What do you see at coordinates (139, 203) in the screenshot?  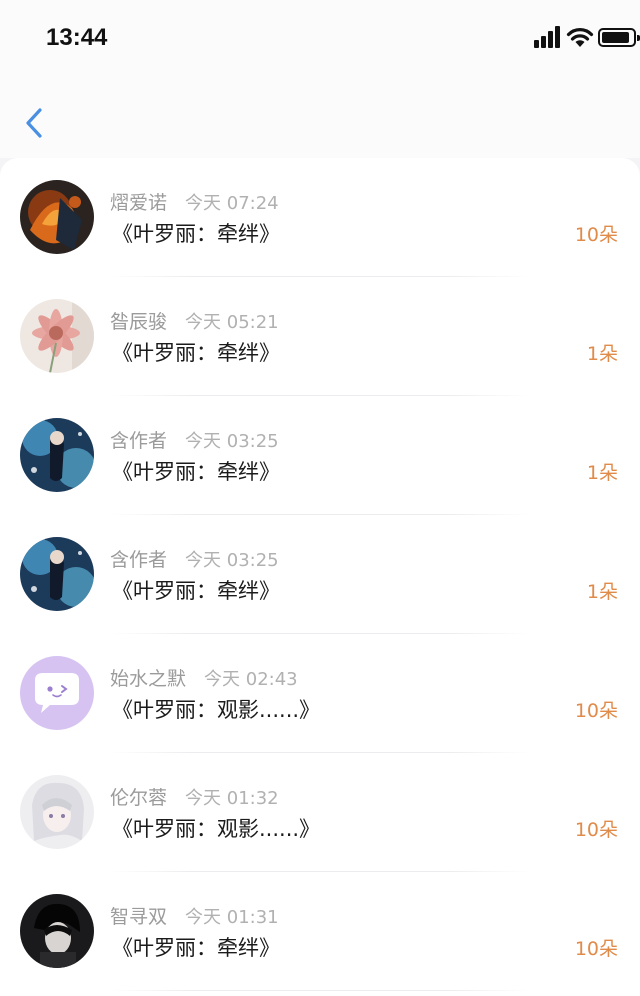 I see `sender-name: 熠爱诺` at bounding box center [139, 203].